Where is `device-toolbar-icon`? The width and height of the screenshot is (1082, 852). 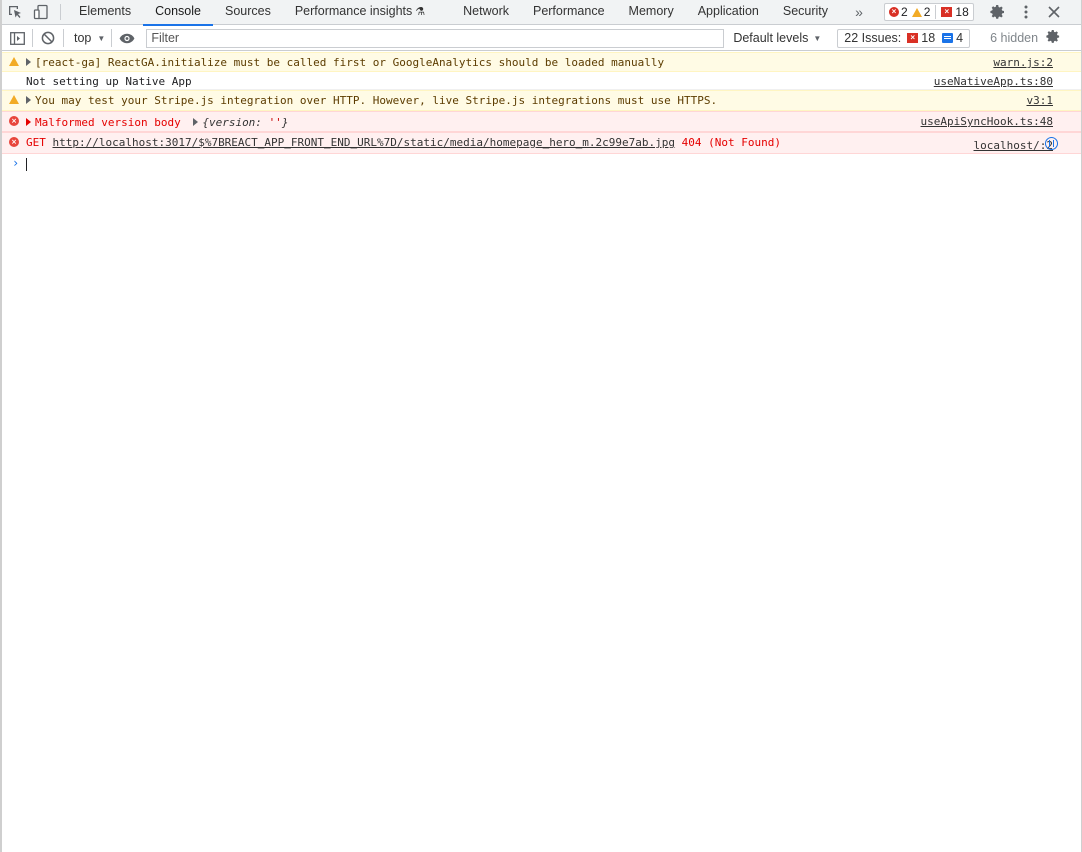 device-toolbar-icon is located at coordinates (41, 12).